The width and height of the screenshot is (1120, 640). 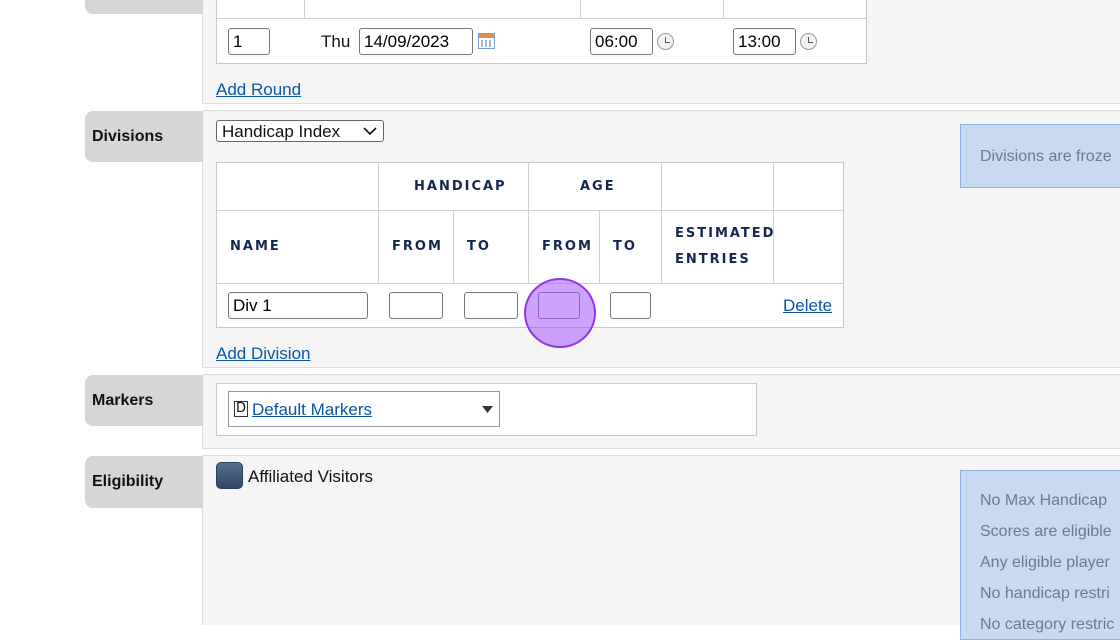 What do you see at coordinates (255, 246) in the screenshot?
I see `header-name: NAME` at bounding box center [255, 246].